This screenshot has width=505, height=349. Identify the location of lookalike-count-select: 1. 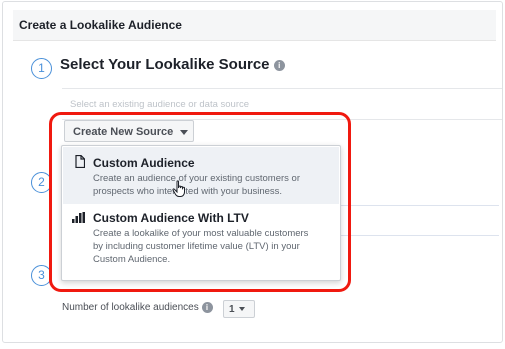
(239, 309).